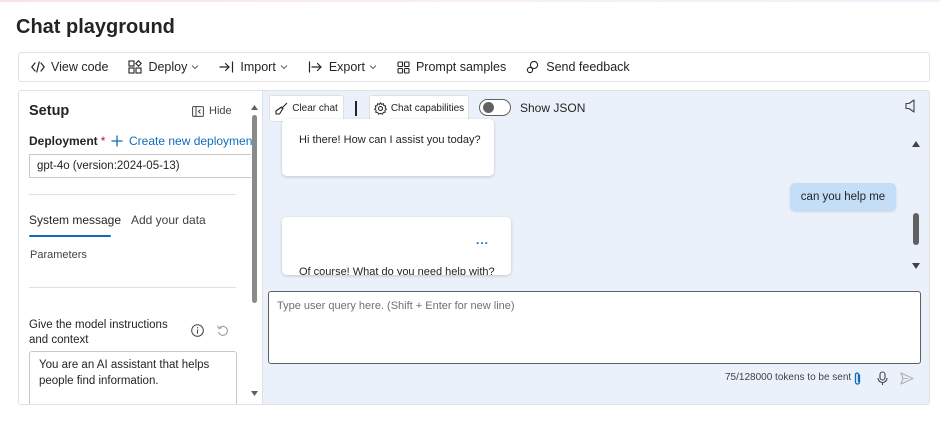 The height and width of the screenshot is (426, 940). What do you see at coordinates (38, 67) in the screenshot?
I see `code-icon` at bounding box center [38, 67].